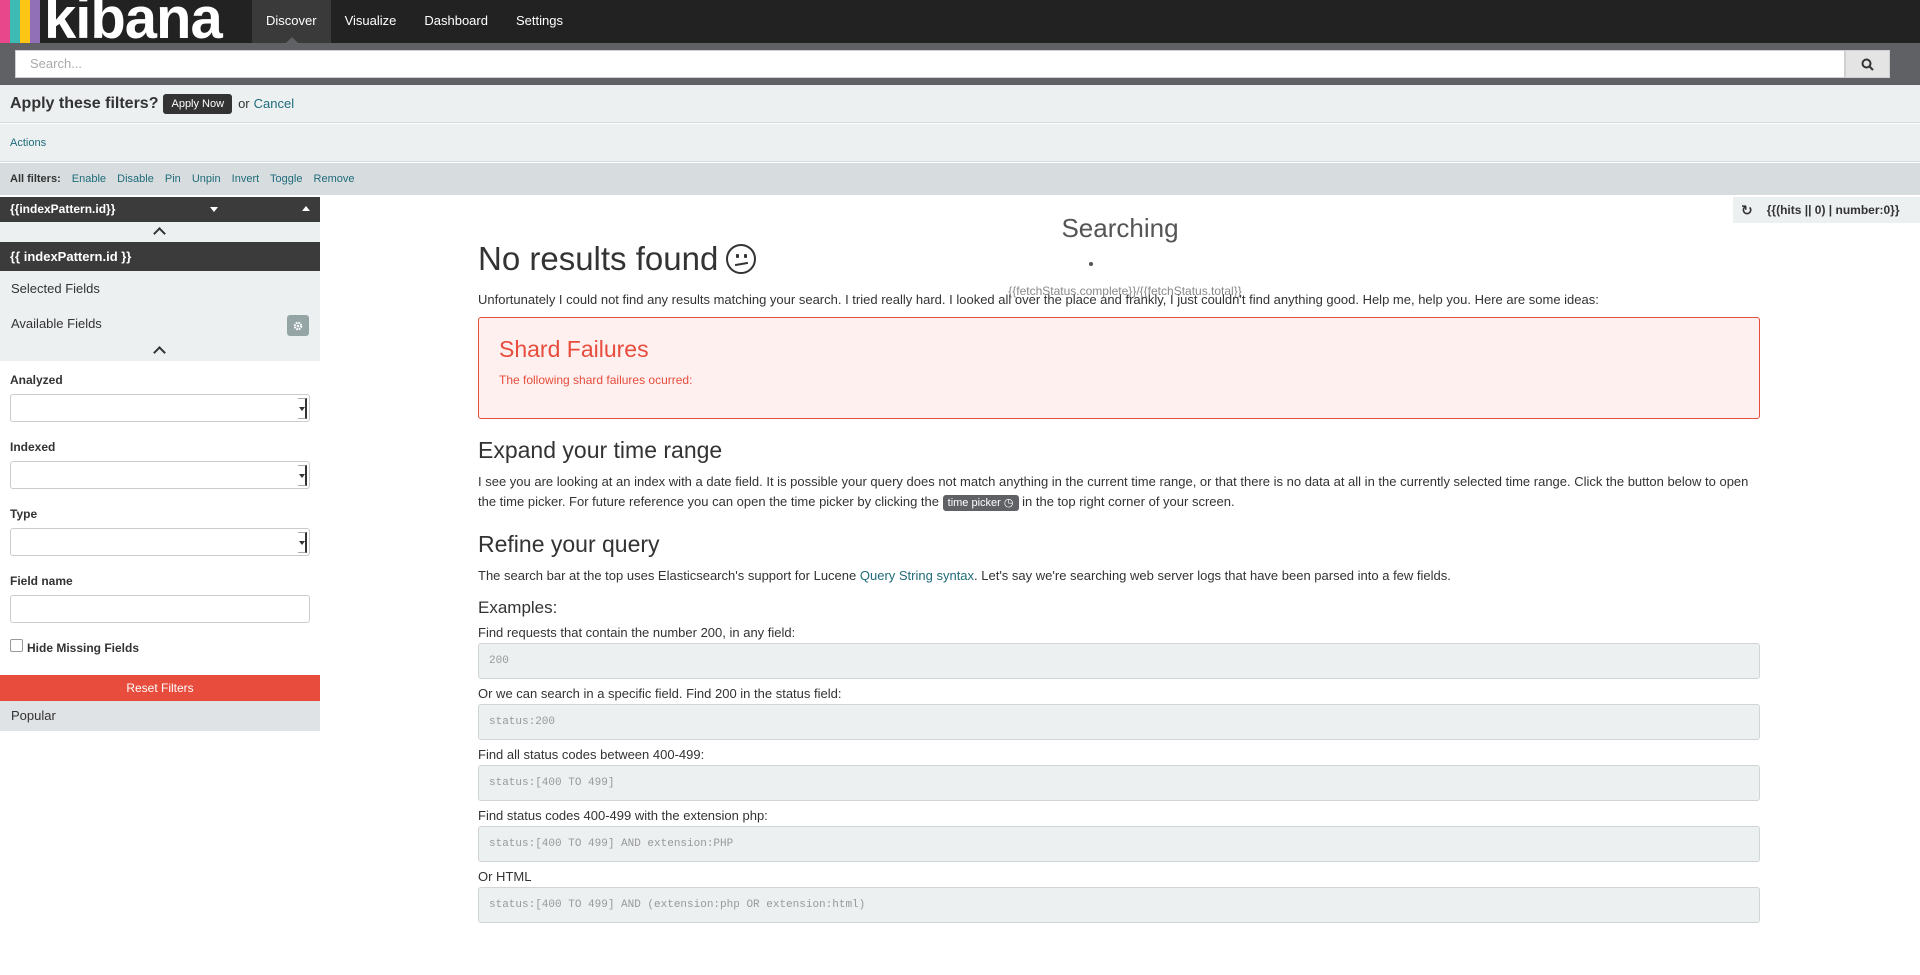  I want to click on example-label: Find all status codes between 400-499:, so click(591, 754).